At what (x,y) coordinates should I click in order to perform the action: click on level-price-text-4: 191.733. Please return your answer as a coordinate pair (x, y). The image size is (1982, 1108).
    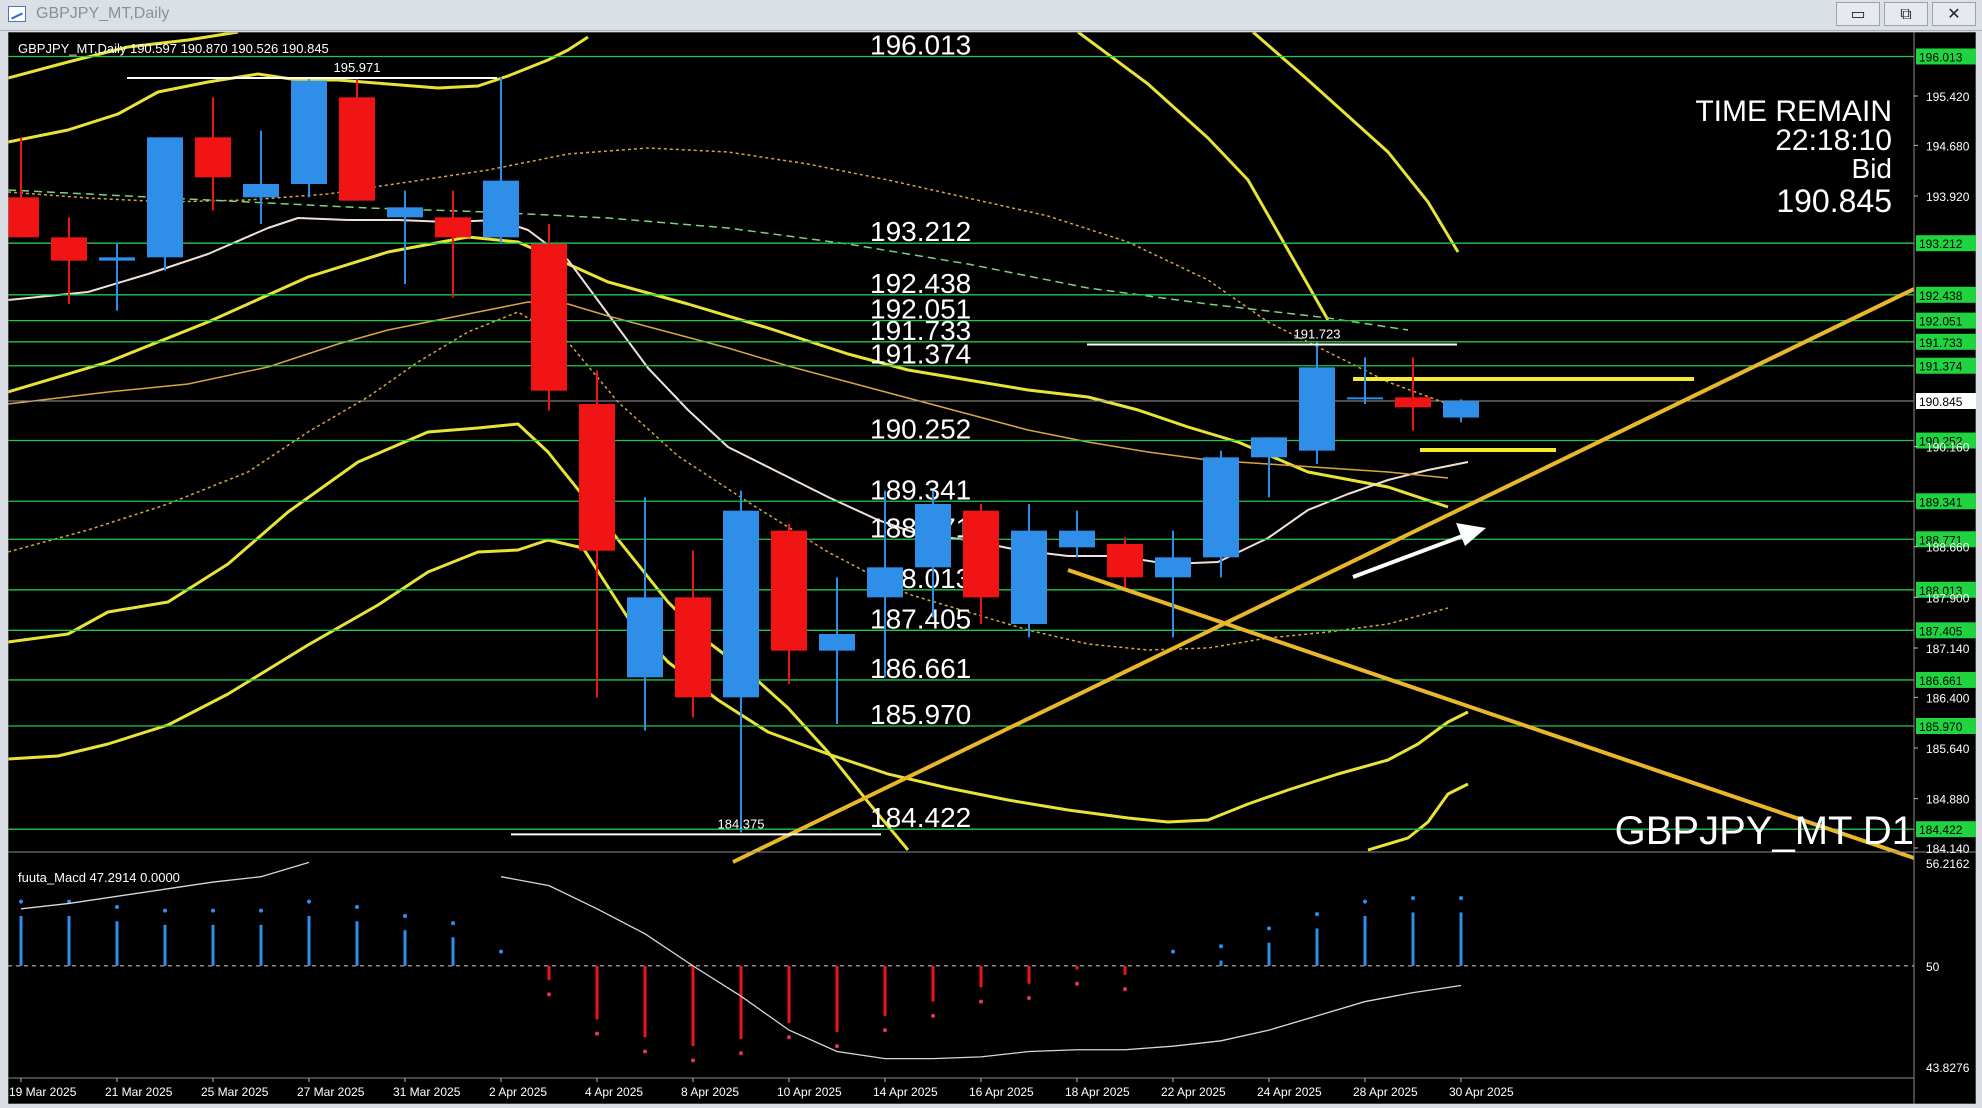
    Looking at the image, I should click on (1941, 343).